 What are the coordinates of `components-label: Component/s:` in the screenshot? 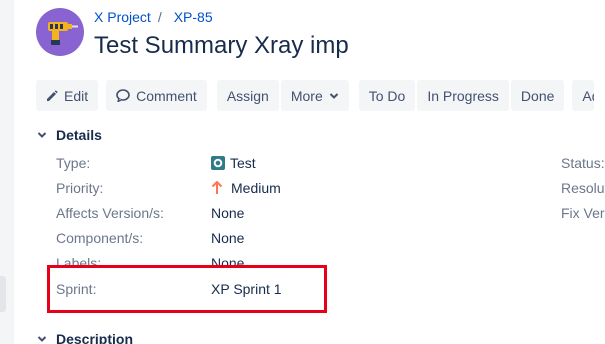 It's located at (100, 238).